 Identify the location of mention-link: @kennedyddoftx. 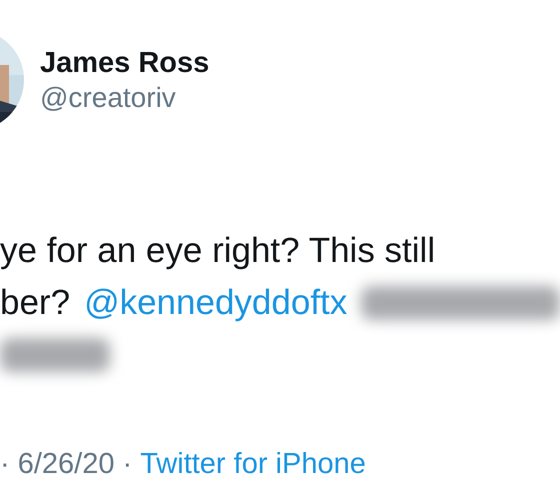
(216, 303).